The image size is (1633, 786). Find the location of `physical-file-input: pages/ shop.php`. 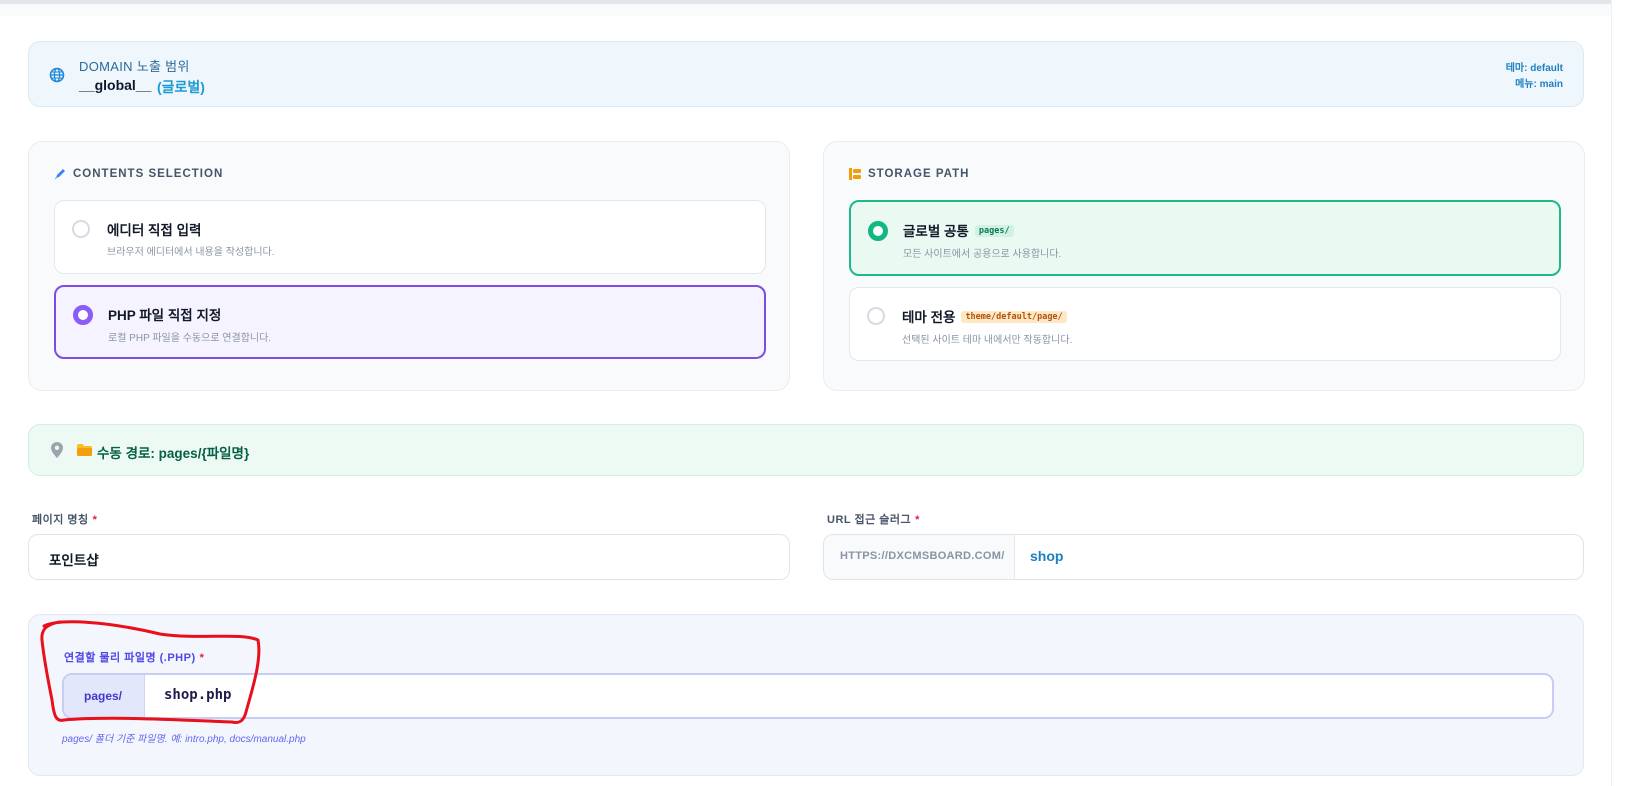

physical-file-input: pages/ shop.php is located at coordinates (808, 696).